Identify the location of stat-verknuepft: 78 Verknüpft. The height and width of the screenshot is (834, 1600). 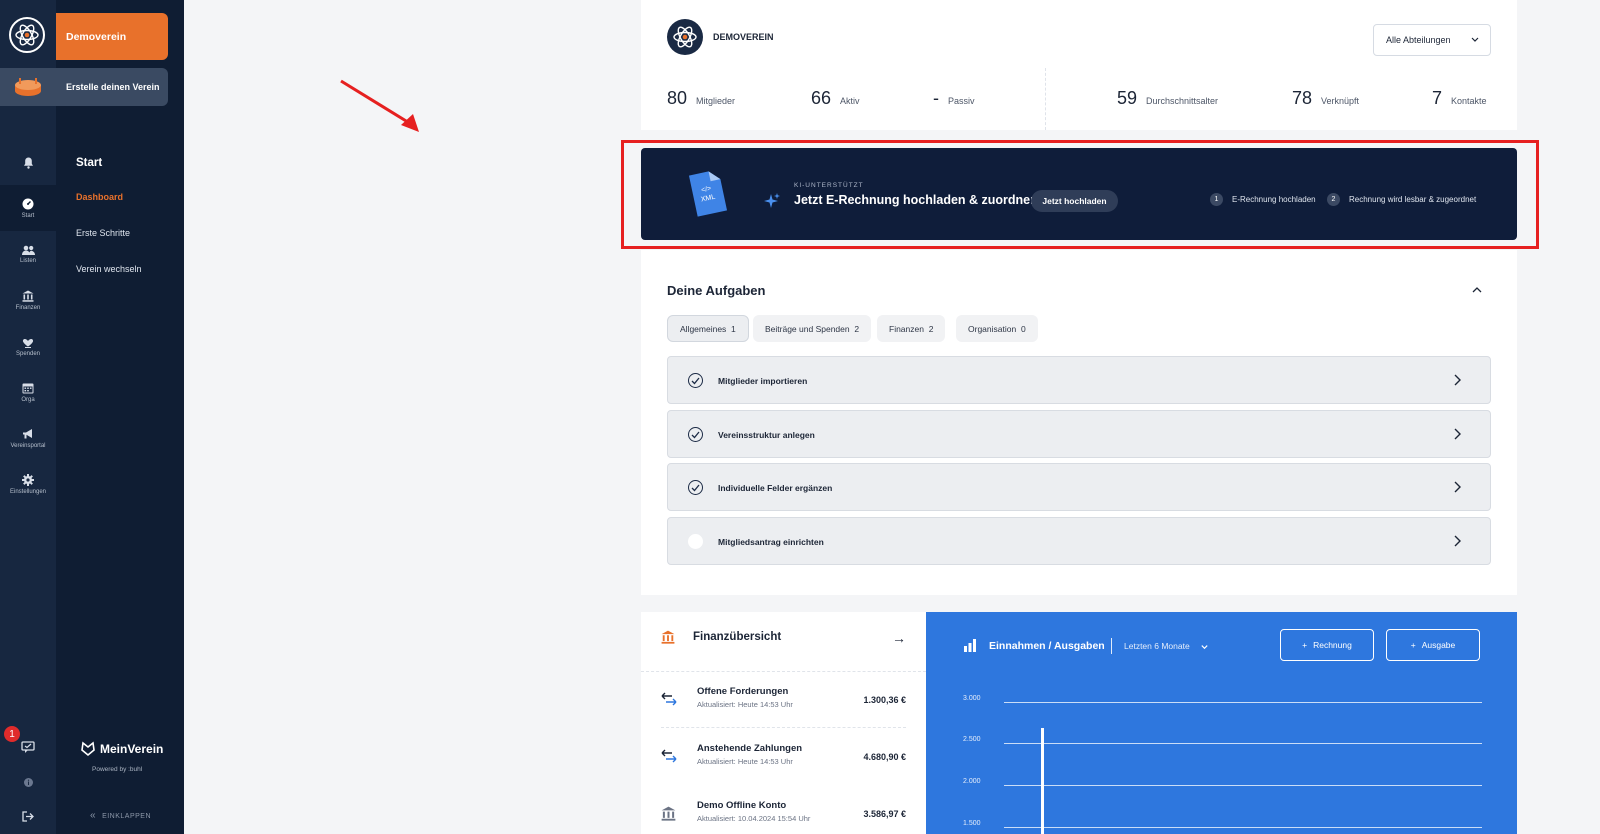
(1325, 98).